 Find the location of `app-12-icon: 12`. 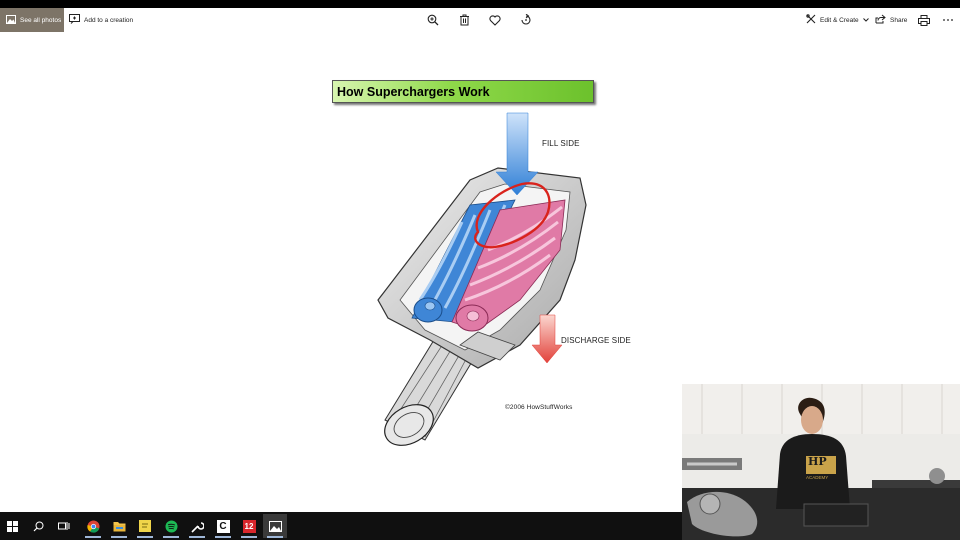

app-12-icon: 12 is located at coordinates (249, 526).